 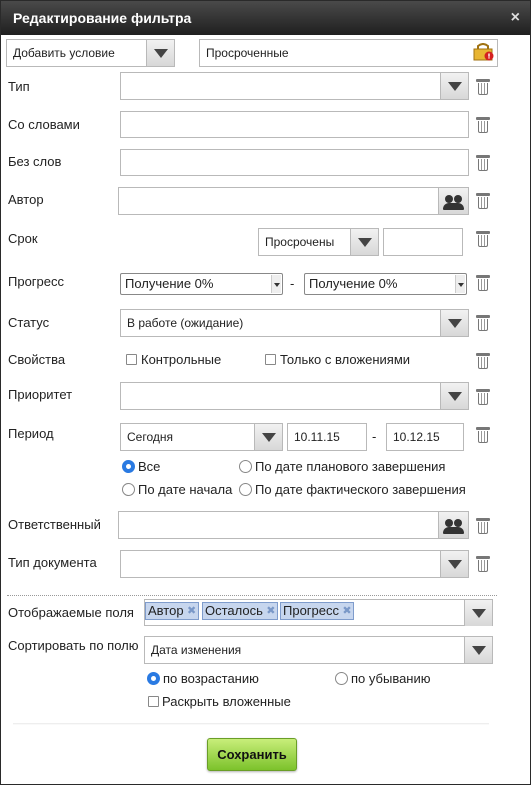 What do you see at coordinates (293, 201) in the screenshot?
I see `author-input` at bounding box center [293, 201].